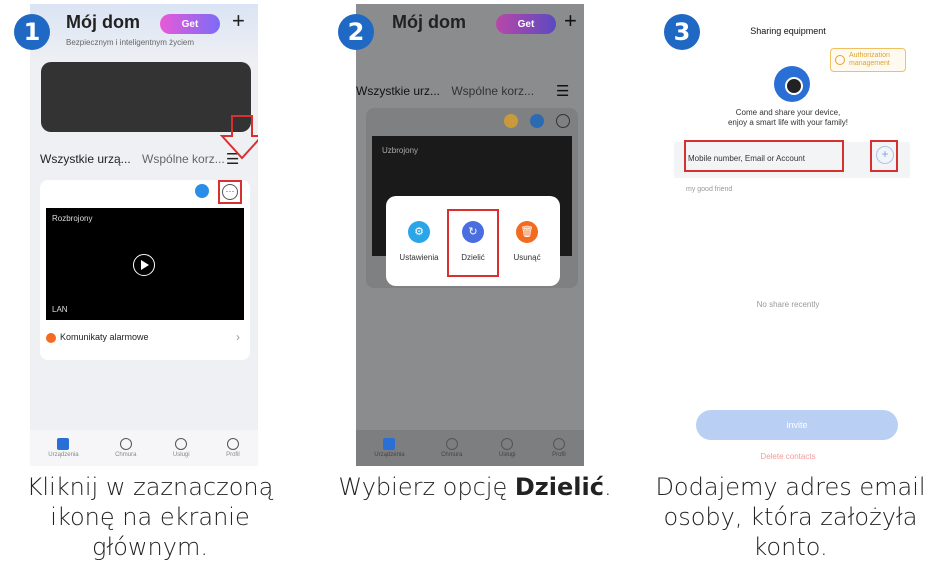 This screenshot has height=569, width=931. I want to click on auth-label: Authorization management, so click(869, 59).